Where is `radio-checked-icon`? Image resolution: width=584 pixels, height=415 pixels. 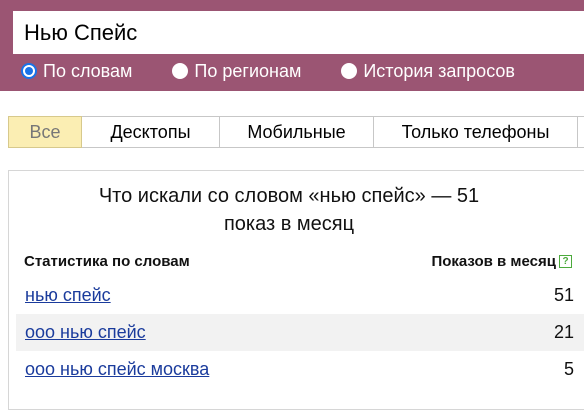 radio-checked-icon is located at coordinates (29, 71).